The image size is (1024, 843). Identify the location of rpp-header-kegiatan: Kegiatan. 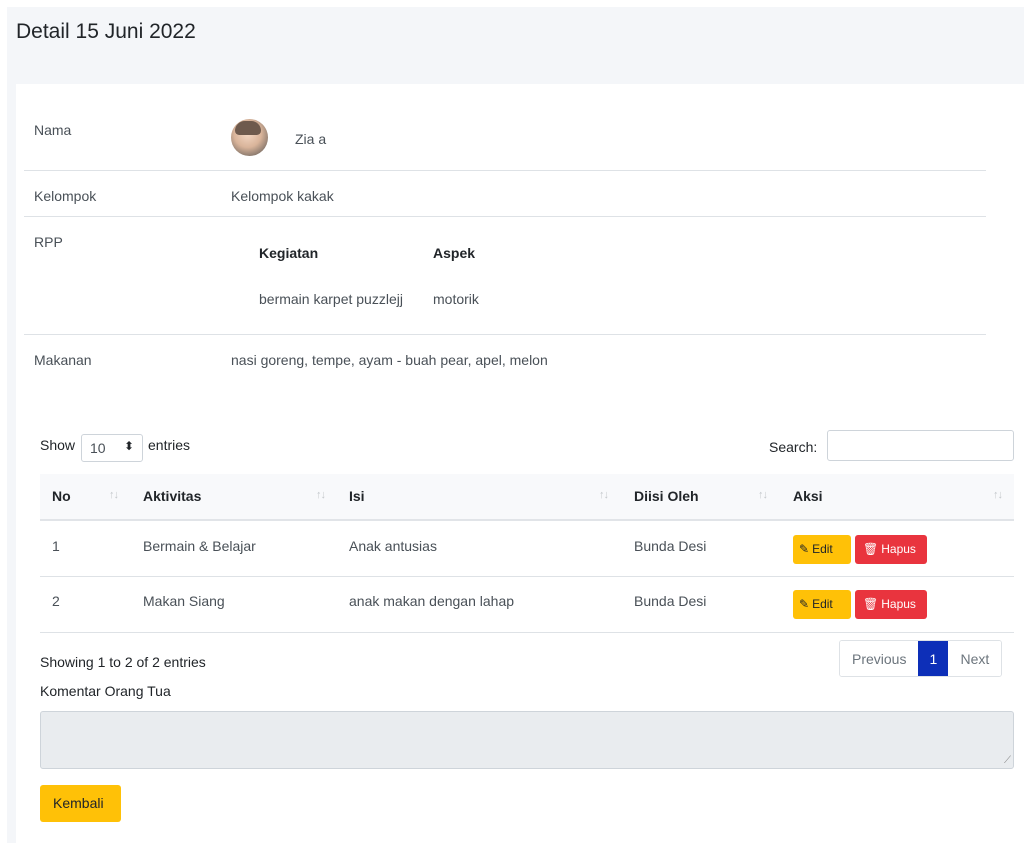
(289, 253).